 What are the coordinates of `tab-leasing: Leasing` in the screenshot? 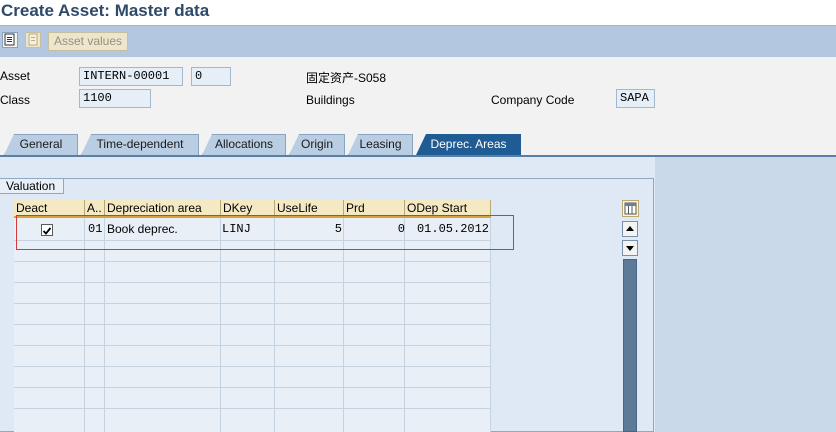 It's located at (380, 144).